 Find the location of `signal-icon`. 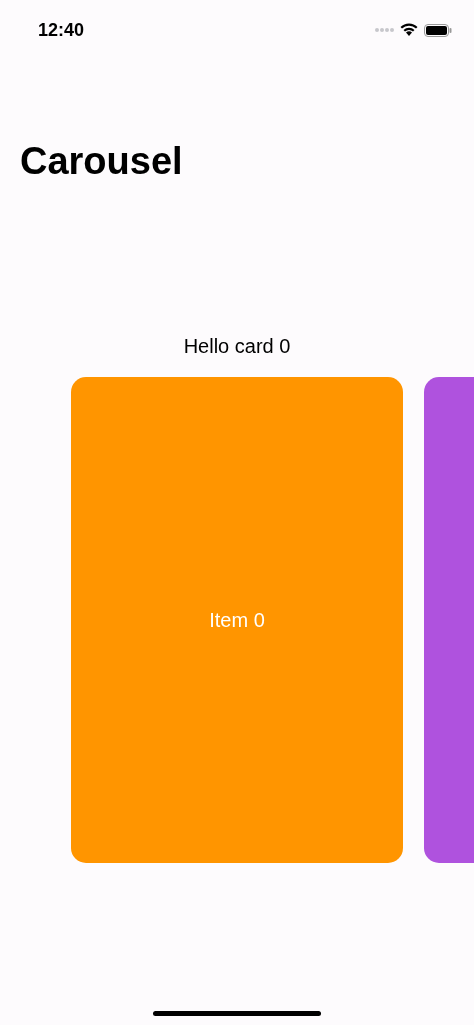

signal-icon is located at coordinates (384, 30).